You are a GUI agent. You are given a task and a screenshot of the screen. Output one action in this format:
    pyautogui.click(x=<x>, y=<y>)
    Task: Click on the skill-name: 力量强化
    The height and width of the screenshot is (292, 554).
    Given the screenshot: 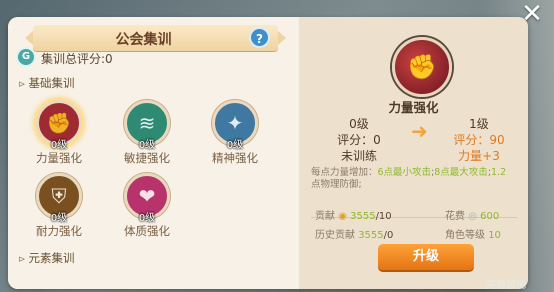 What is the action you would take?
    pyautogui.click(x=59, y=158)
    